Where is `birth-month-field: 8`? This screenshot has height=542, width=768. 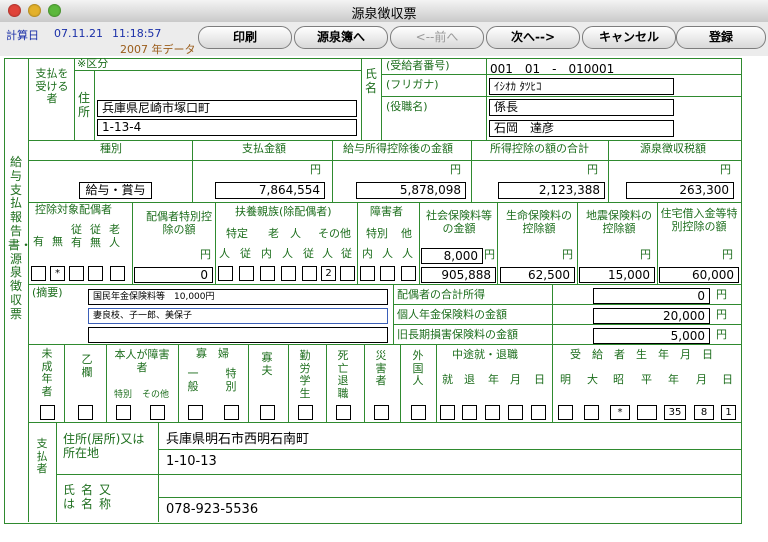 birth-month-field: 8 is located at coordinates (704, 412).